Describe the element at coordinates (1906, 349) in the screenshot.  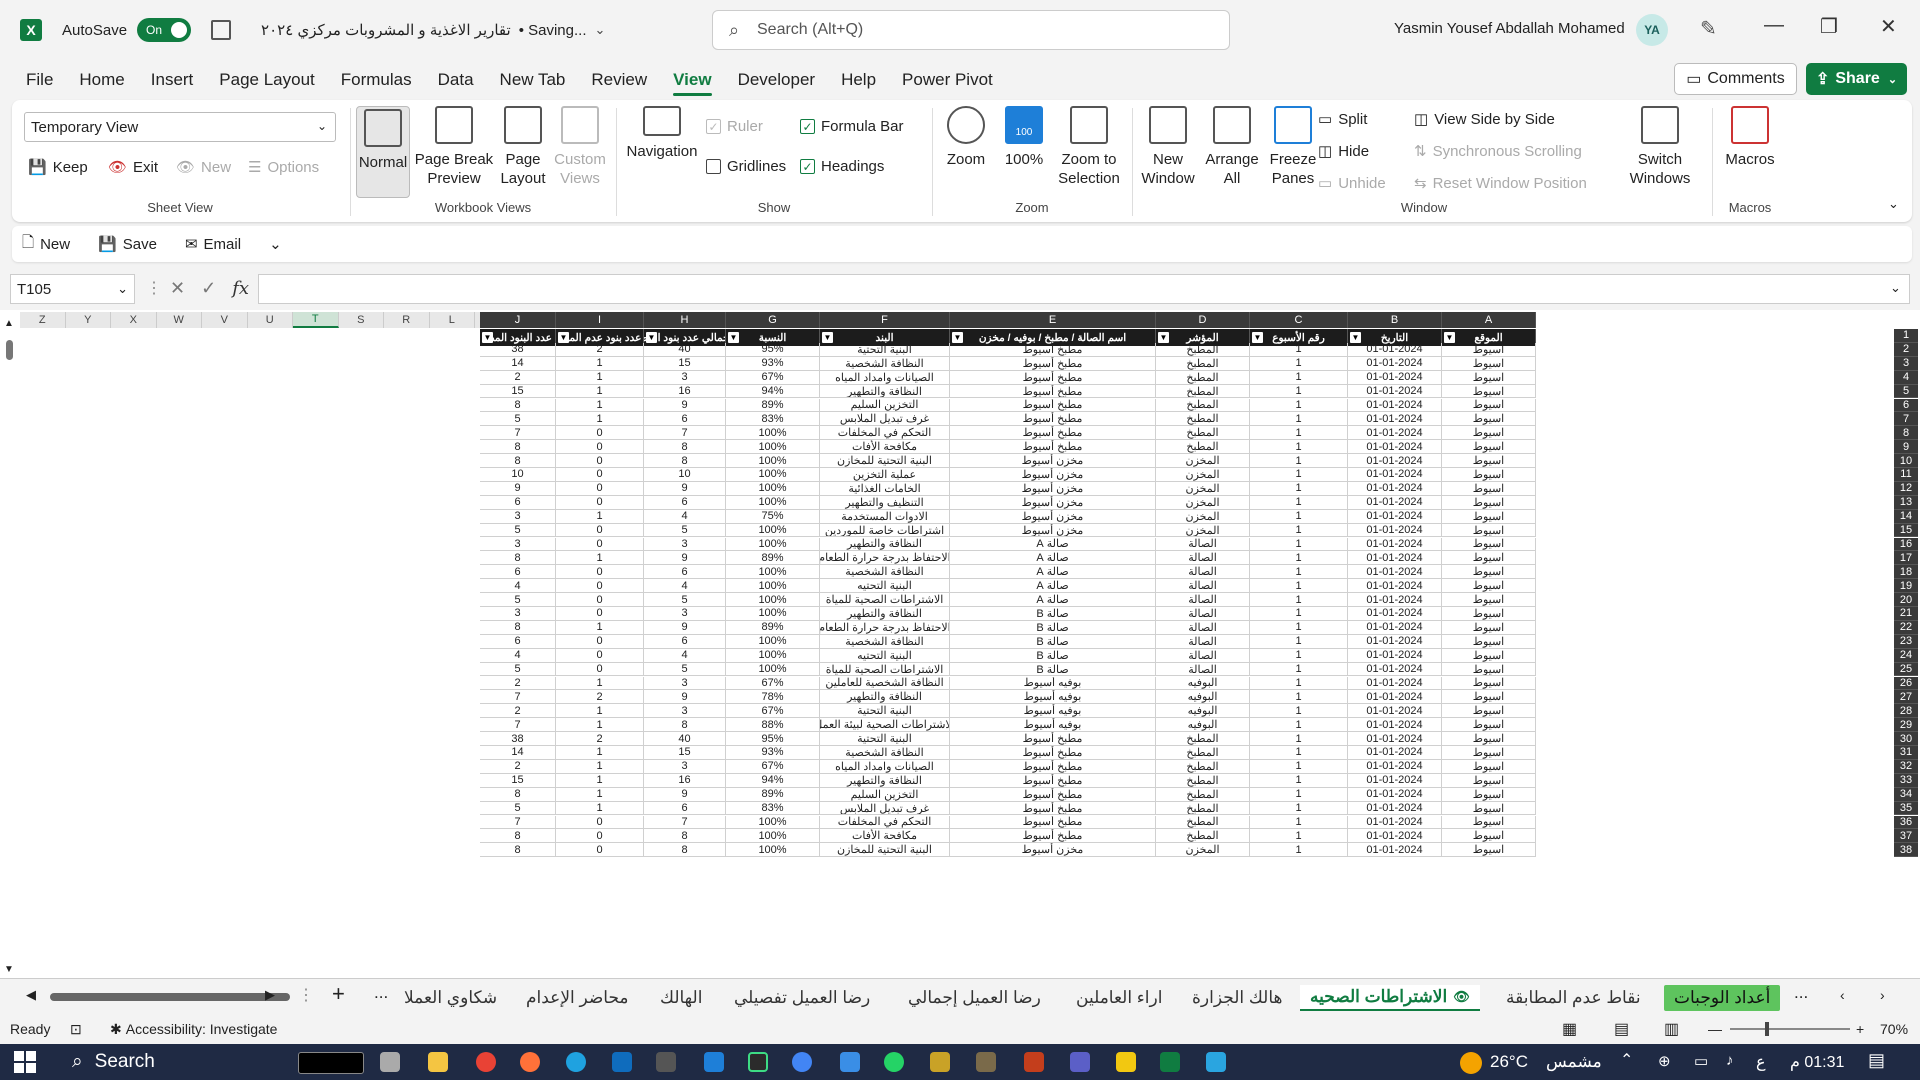
I see `row-header: 2` at that location.